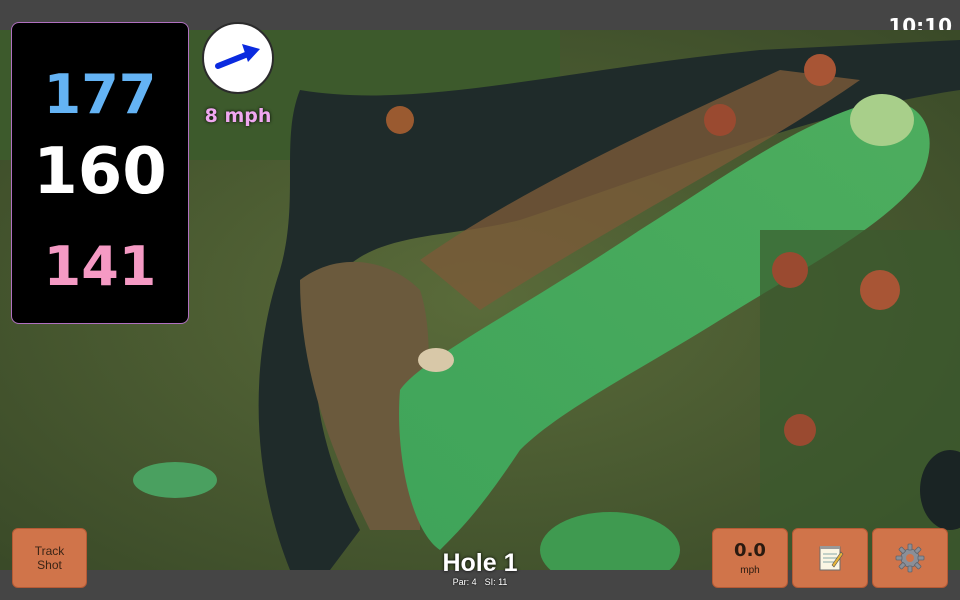  I want to click on hole-info: Par: 4 SI: 11, so click(480, 582).